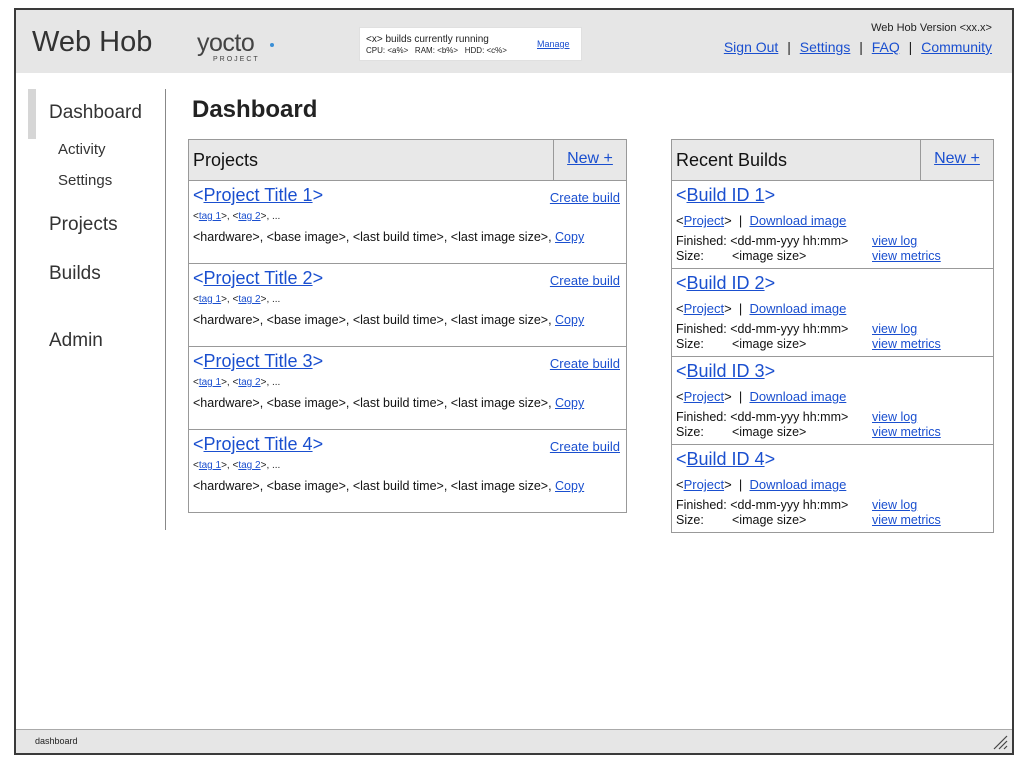 The height and width of the screenshot is (768, 1024). What do you see at coordinates (236, 59) in the screenshot?
I see `logo-subtitle: PROJECT` at bounding box center [236, 59].